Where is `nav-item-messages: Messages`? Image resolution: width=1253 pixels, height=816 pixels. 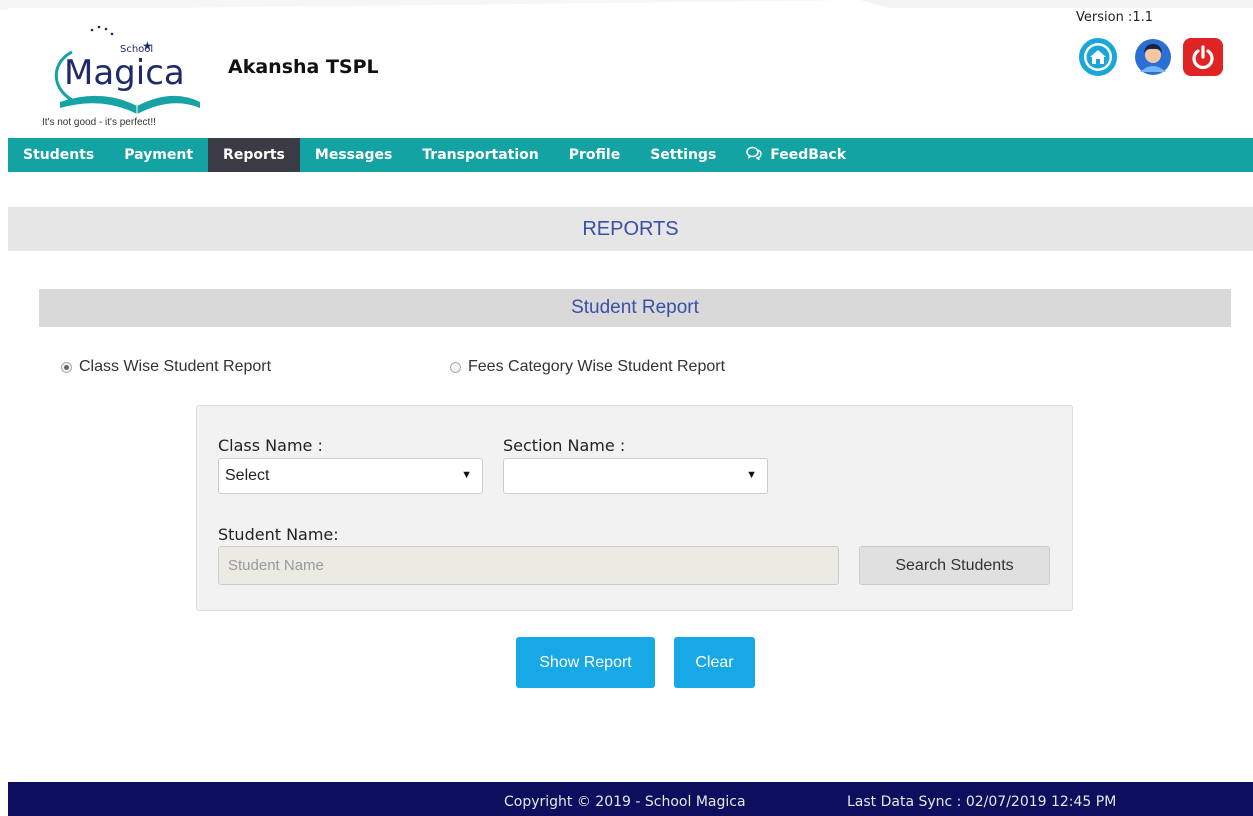
nav-item-messages: Messages is located at coordinates (353, 155).